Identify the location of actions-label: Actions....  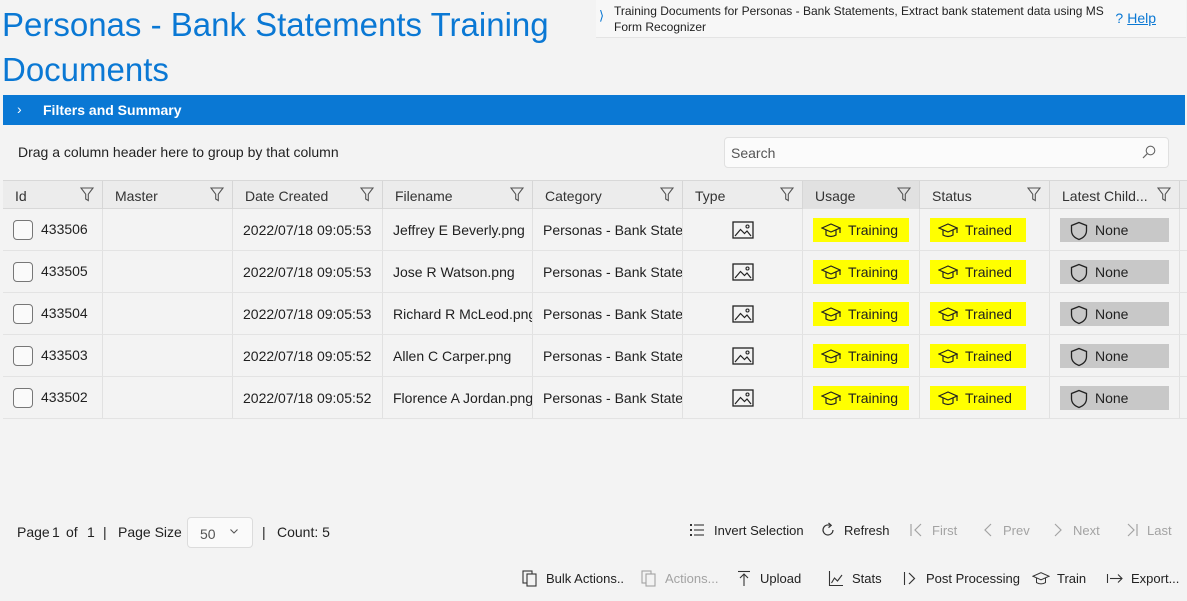
(691, 578).